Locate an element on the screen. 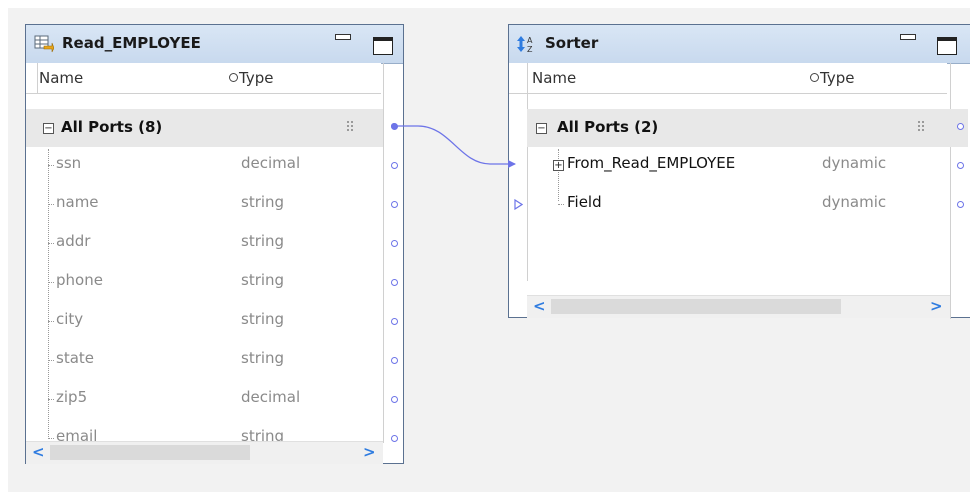 The height and width of the screenshot is (500, 978). sorter-title-bar: A Z Sorter is located at coordinates (739, 44).